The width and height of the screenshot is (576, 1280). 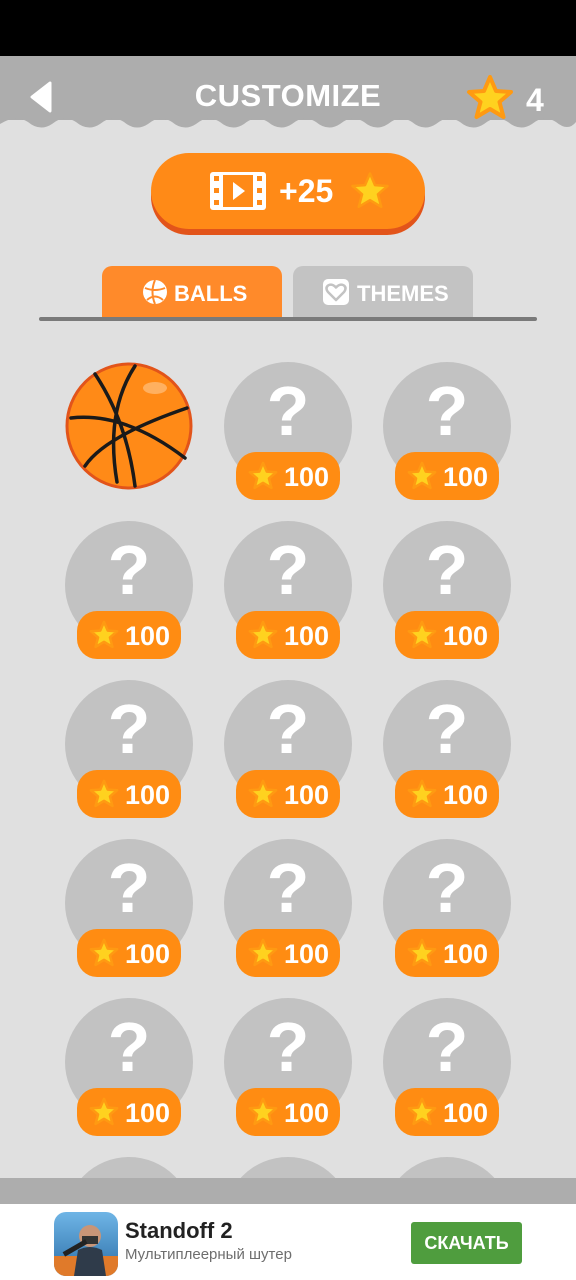 I want to click on ad-app-subtitle: Мультиплеерный шутер, so click(x=208, y=1254).